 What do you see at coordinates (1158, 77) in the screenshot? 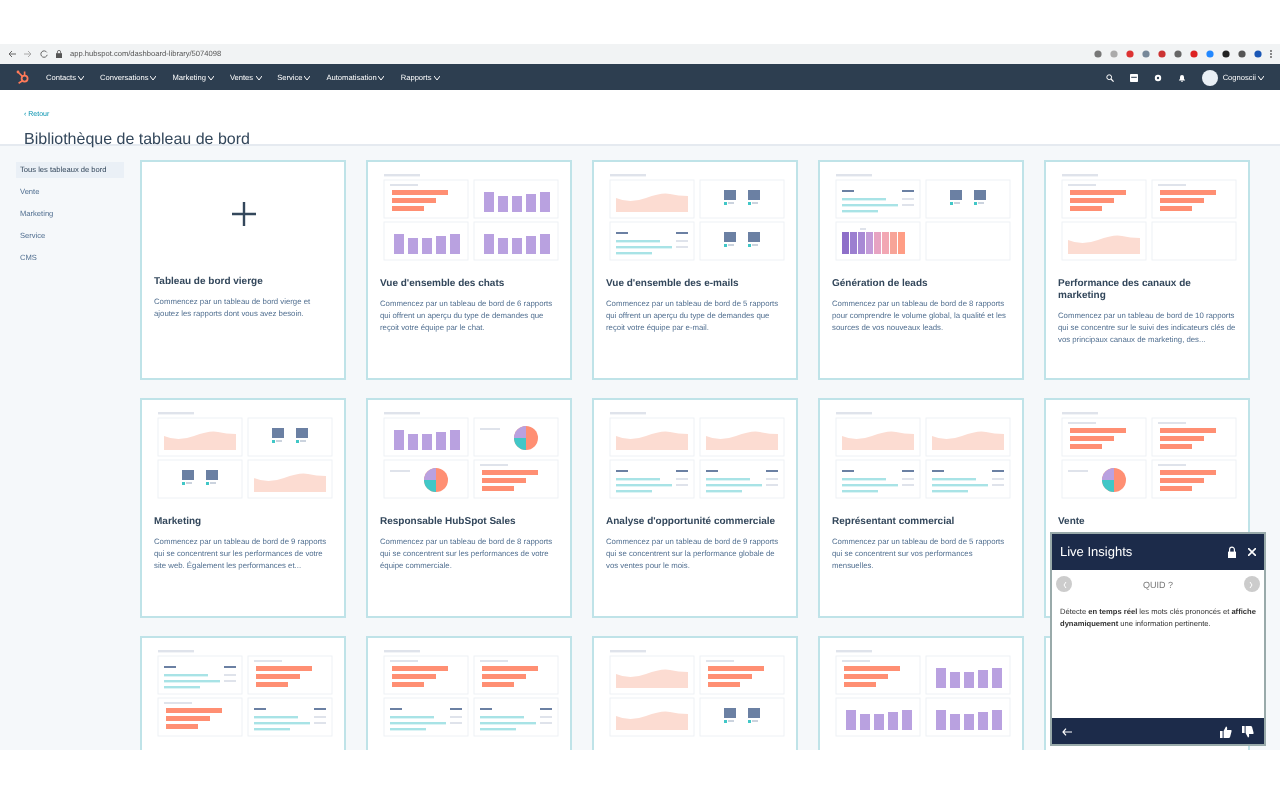
I see `settings-icon` at bounding box center [1158, 77].